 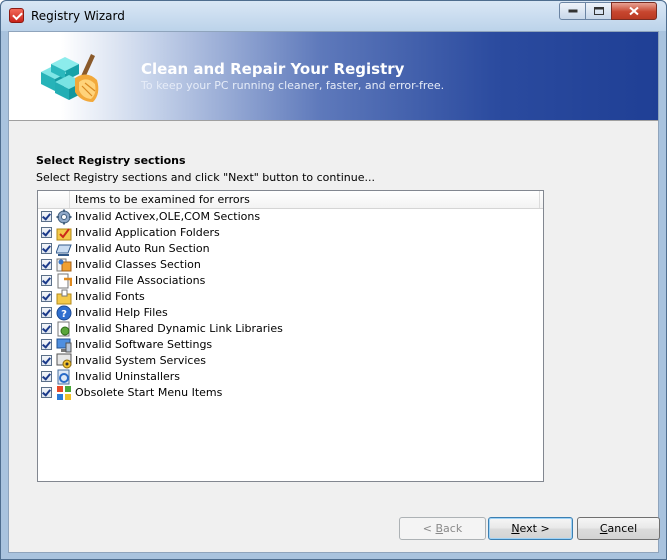 I want to click on banner-title: Clean and Repair Your Registry, so click(x=273, y=69).